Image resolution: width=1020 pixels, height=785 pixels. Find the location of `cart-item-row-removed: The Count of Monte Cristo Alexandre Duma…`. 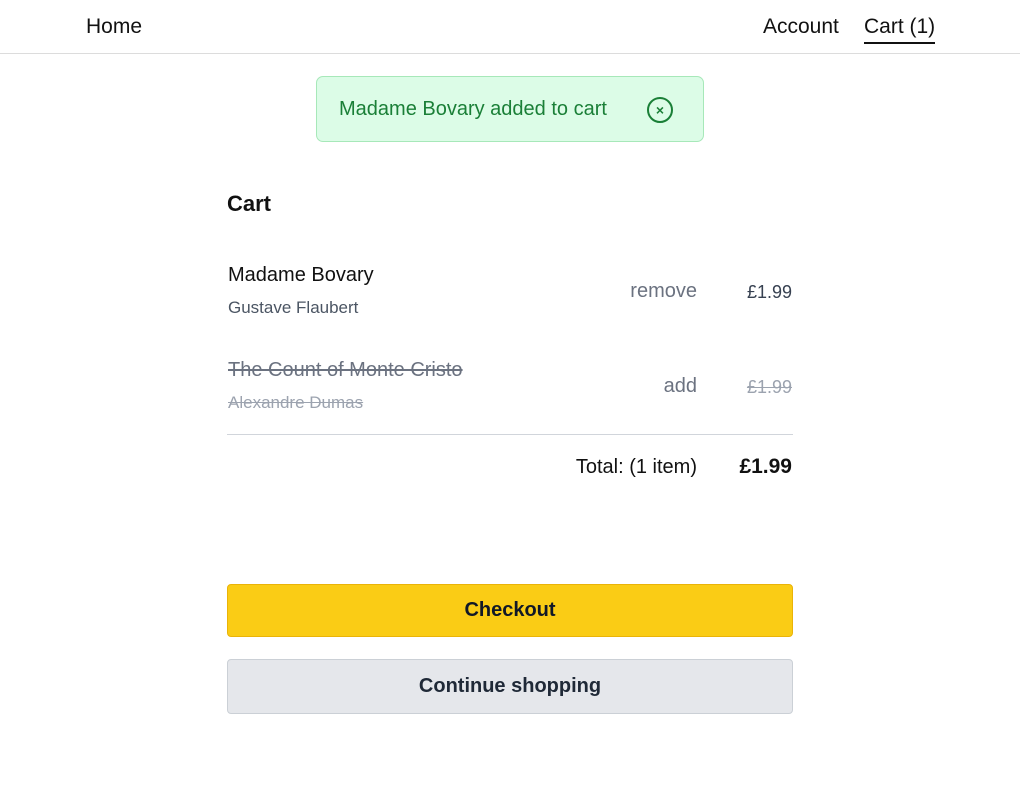

cart-item-row-removed: The Count of Monte Cristo Alexandre Duma… is located at coordinates (510, 392).